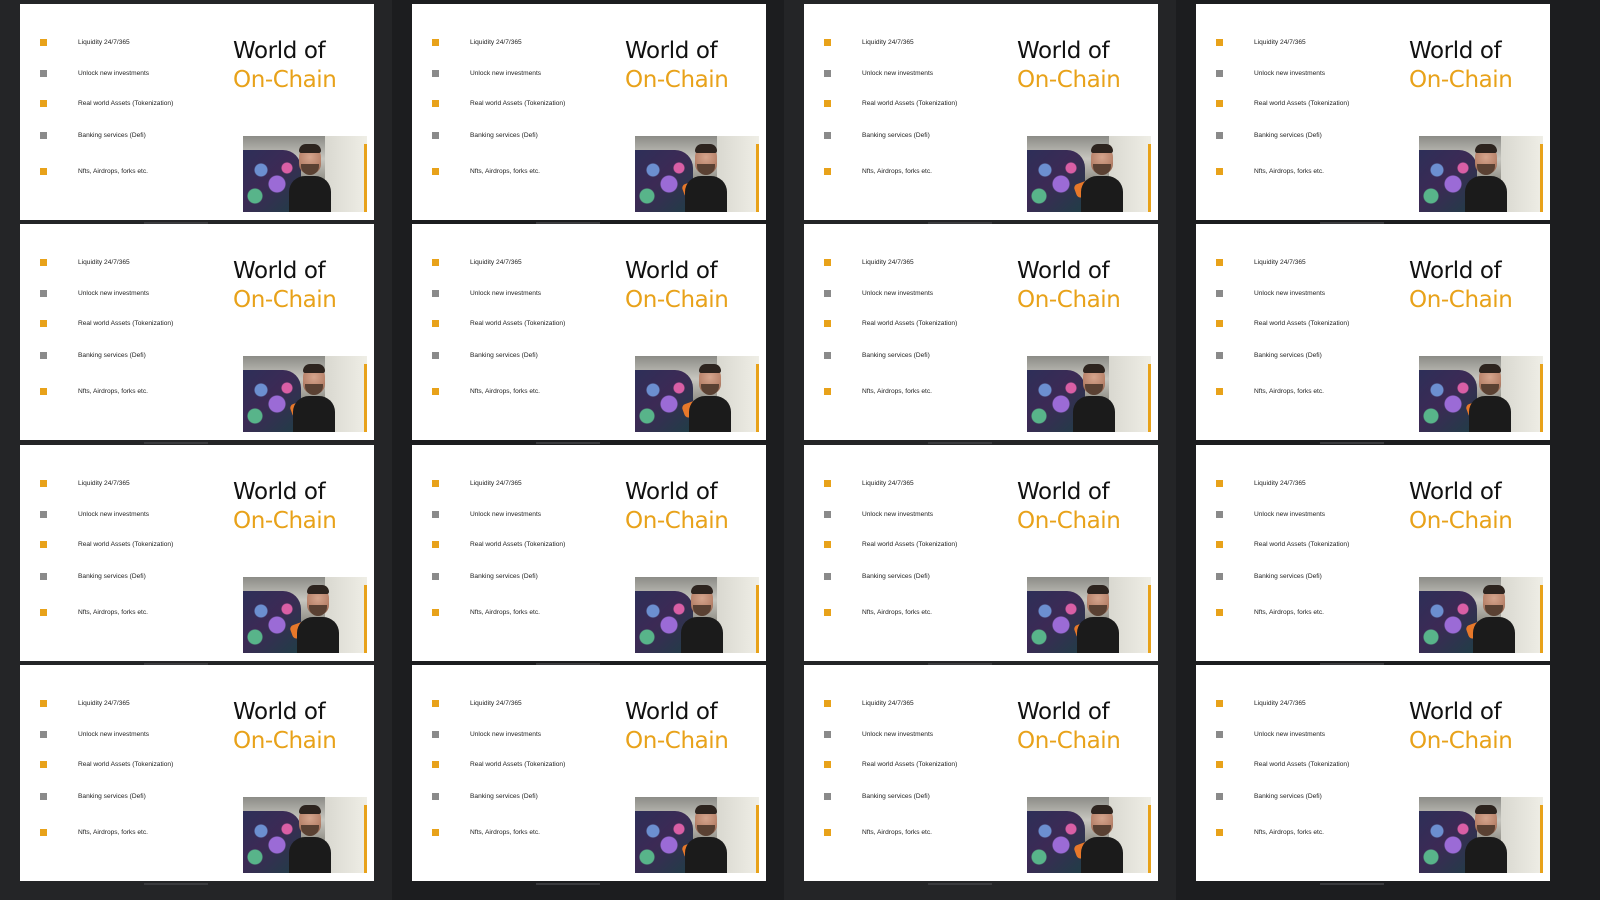 This screenshot has height=900, width=1600. Describe the element at coordinates (706, 169) in the screenshot. I see `presenter-beard` at that location.